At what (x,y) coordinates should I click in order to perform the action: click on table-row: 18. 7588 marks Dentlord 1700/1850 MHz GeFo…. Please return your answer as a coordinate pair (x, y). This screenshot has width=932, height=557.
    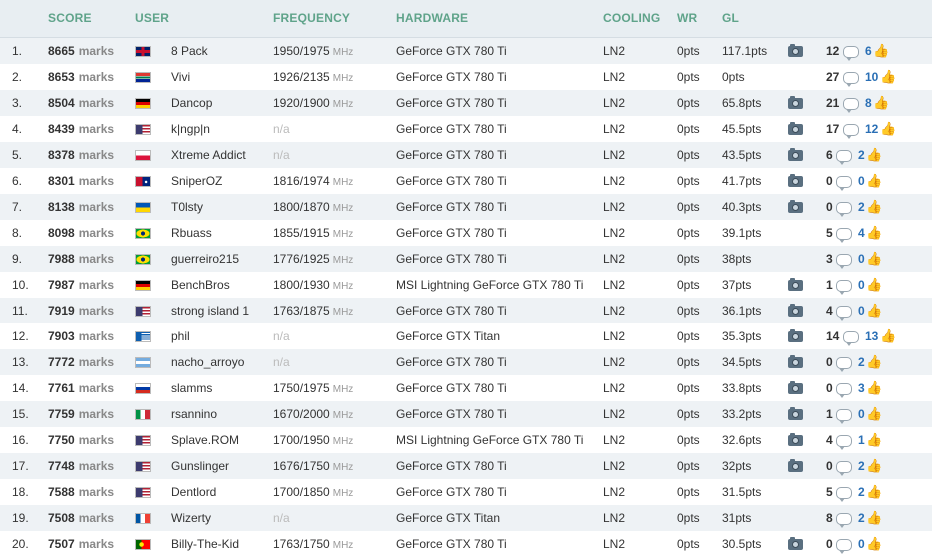
    Looking at the image, I should click on (466, 492).